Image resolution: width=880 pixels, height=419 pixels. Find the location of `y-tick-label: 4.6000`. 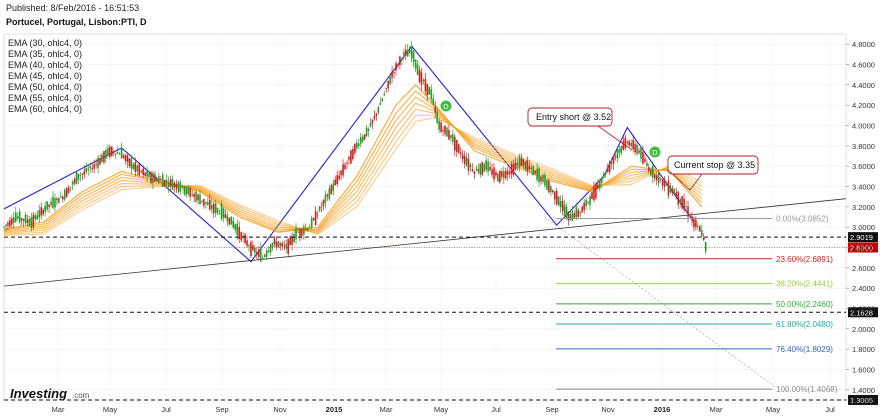

y-tick-label: 4.6000 is located at coordinates (863, 65).